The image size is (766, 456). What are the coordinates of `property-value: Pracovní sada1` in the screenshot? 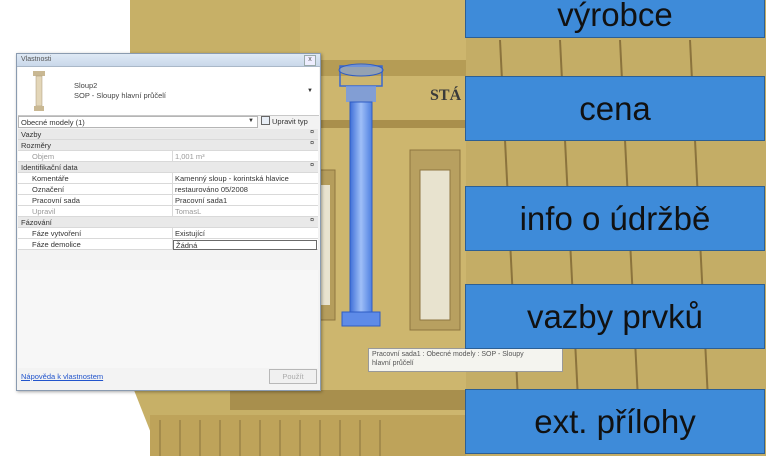 It's located at (201, 200).